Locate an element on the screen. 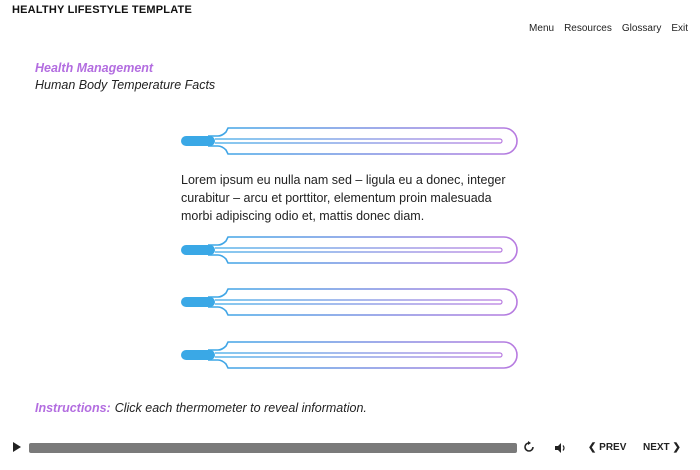 The image size is (700, 470). replay-icon is located at coordinates (529, 447).